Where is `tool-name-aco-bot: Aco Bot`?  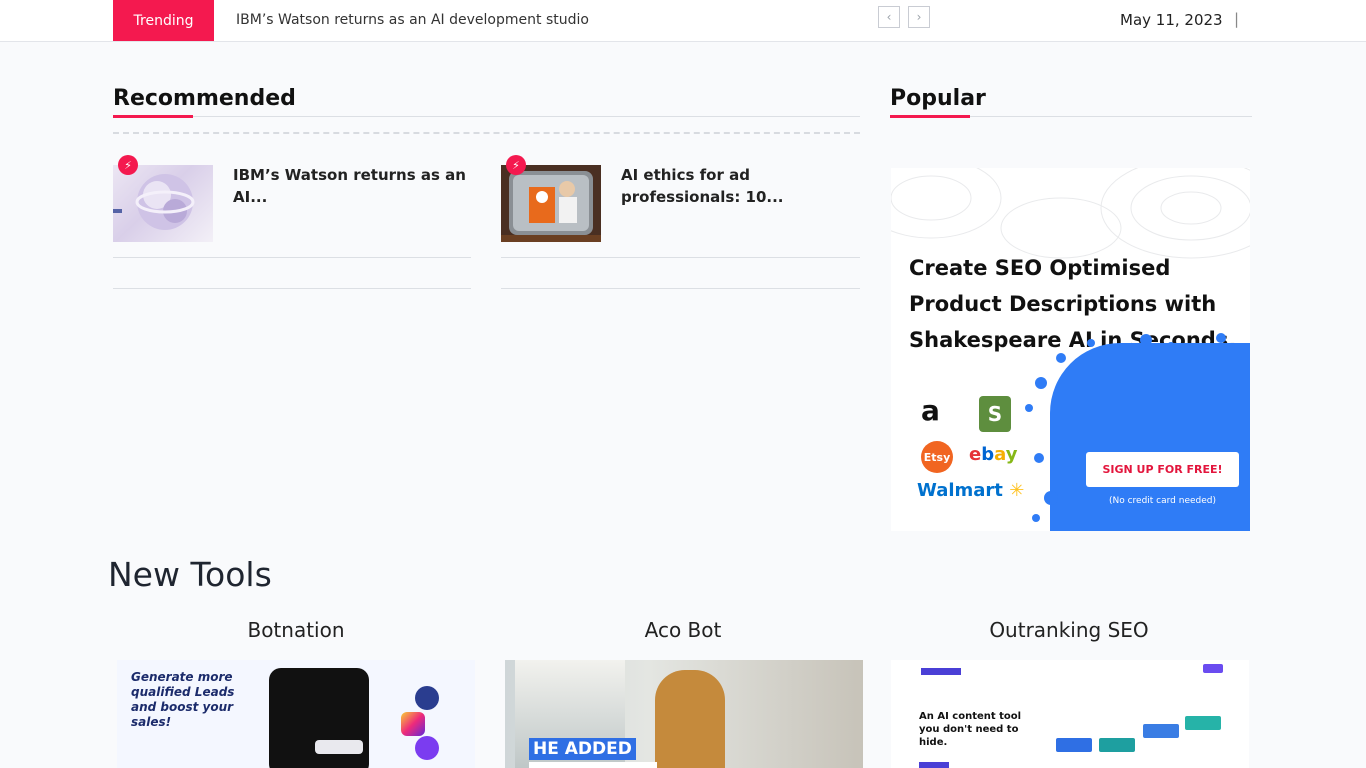
tool-name-aco-bot: Aco Bot is located at coordinates (683, 630).